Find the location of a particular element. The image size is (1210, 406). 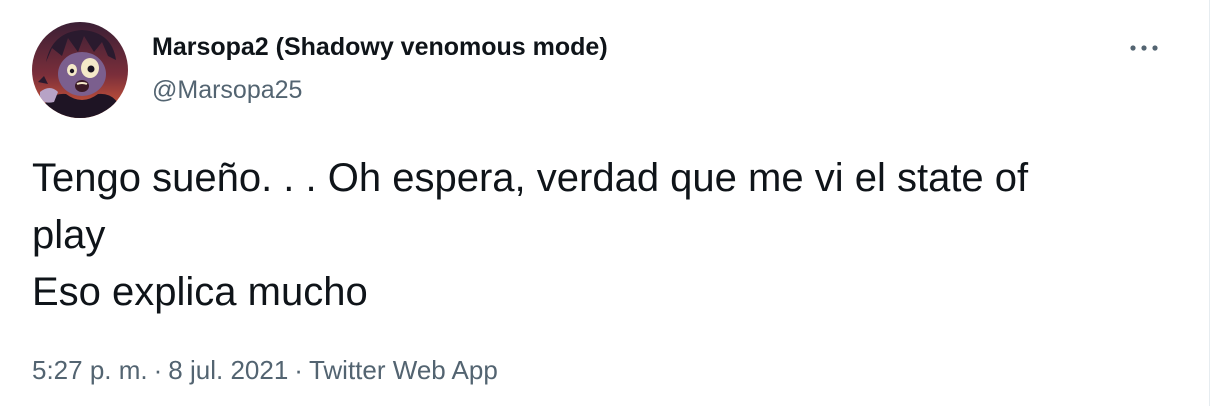

tweet-metadata: 5:27 p. m. · 8 jul. 2021 · Twitter Web App is located at coordinates (265, 370).